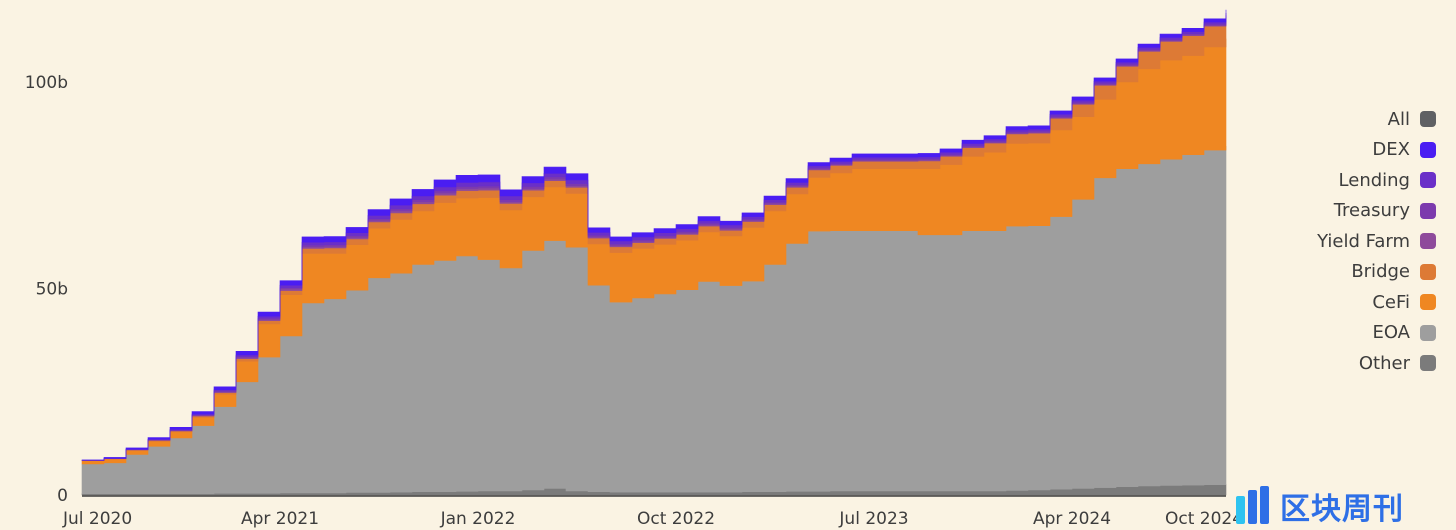  What do you see at coordinates (1391, 333) in the screenshot?
I see `legend-label: EOA` at bounding box center [1391, 333].